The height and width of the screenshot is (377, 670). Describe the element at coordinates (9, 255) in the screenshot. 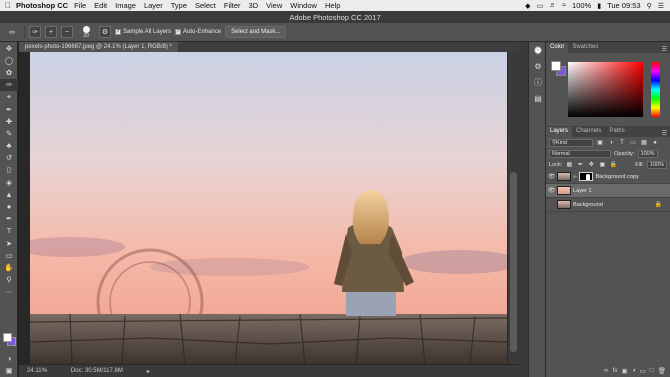

I see `rectangle-tool-icon: ▭` at that location.